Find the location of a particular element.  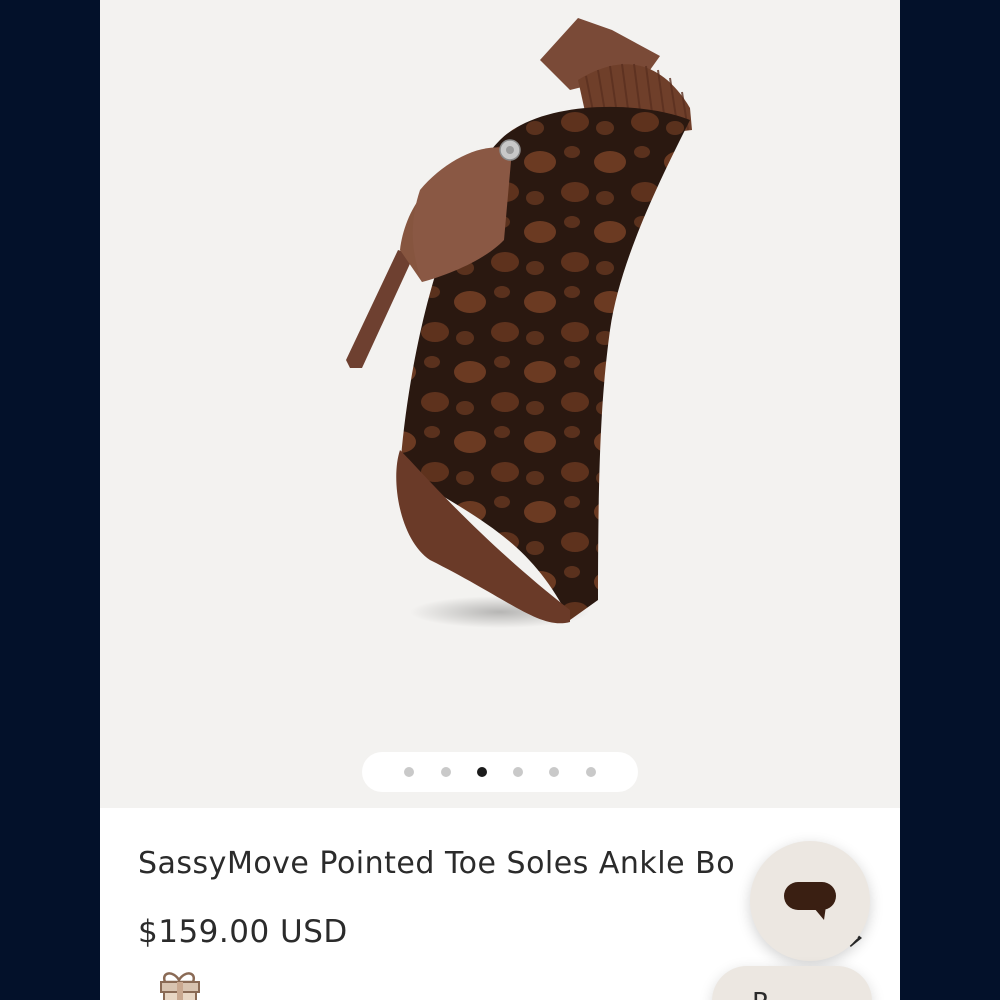

product-title: SassyMove Pointed Toe Soles Ankle Bo is located at coordinates (437, 863).